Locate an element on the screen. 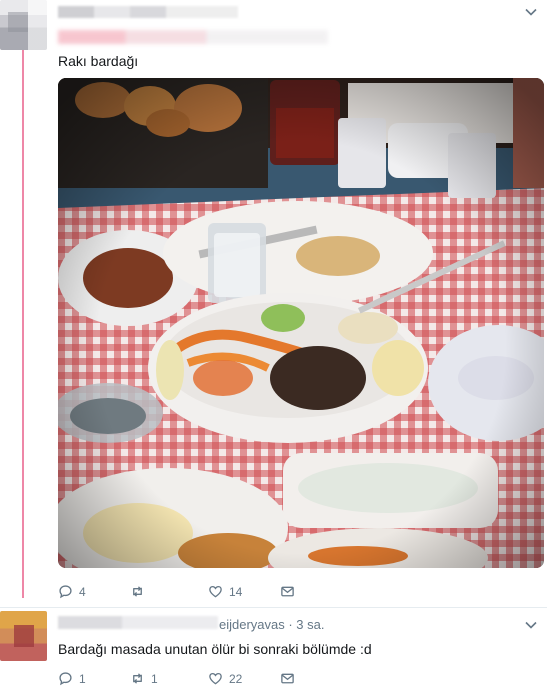  reply-handle-time: eijderyavas · 3 sa. is located at coordinates (272, 624).